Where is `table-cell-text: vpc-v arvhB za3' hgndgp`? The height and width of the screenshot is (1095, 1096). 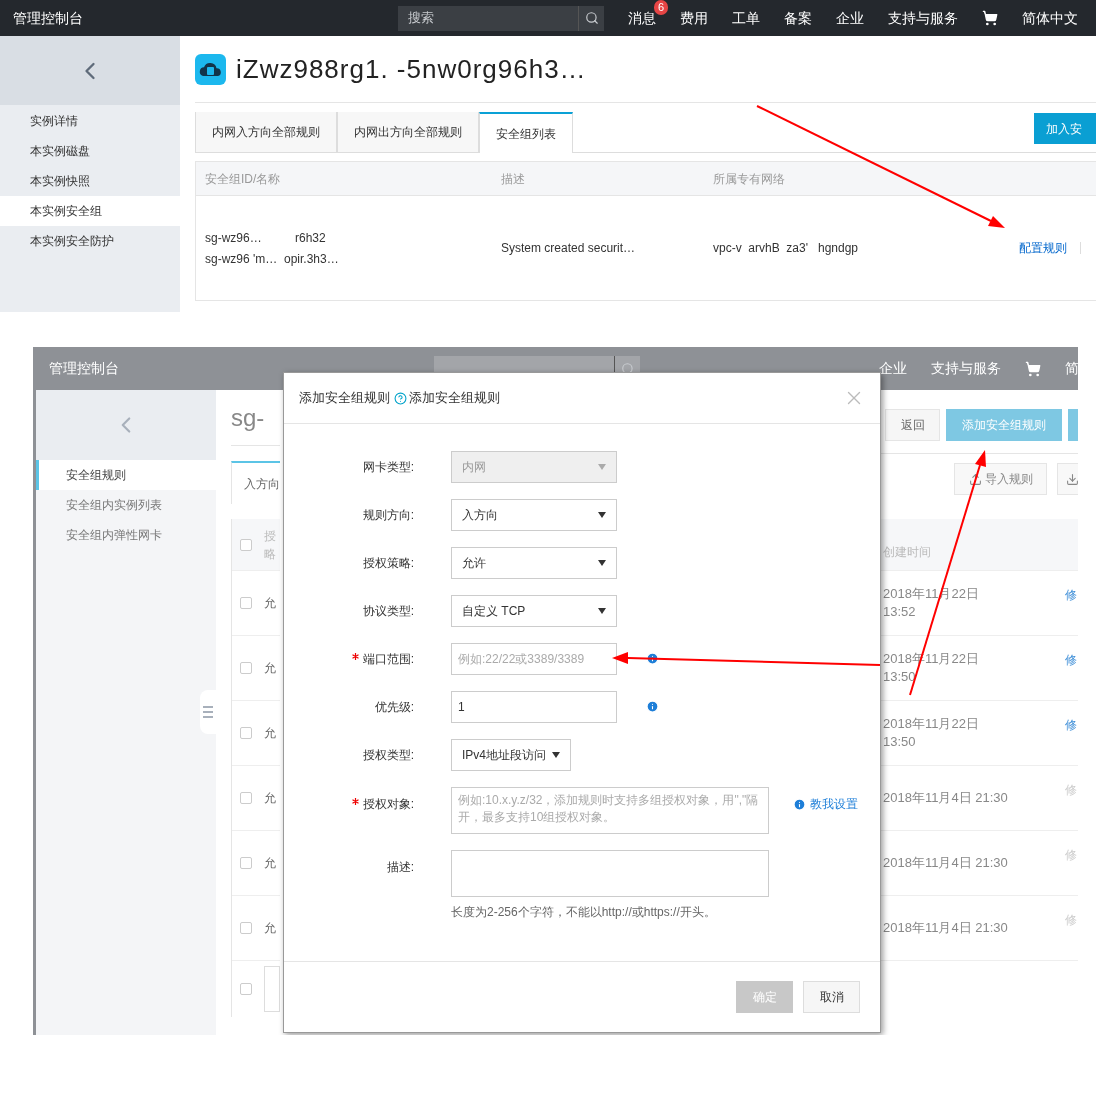 table-cell-text: vpc-v arvhB za3' hgndgp is located at coordinates (786, 248).